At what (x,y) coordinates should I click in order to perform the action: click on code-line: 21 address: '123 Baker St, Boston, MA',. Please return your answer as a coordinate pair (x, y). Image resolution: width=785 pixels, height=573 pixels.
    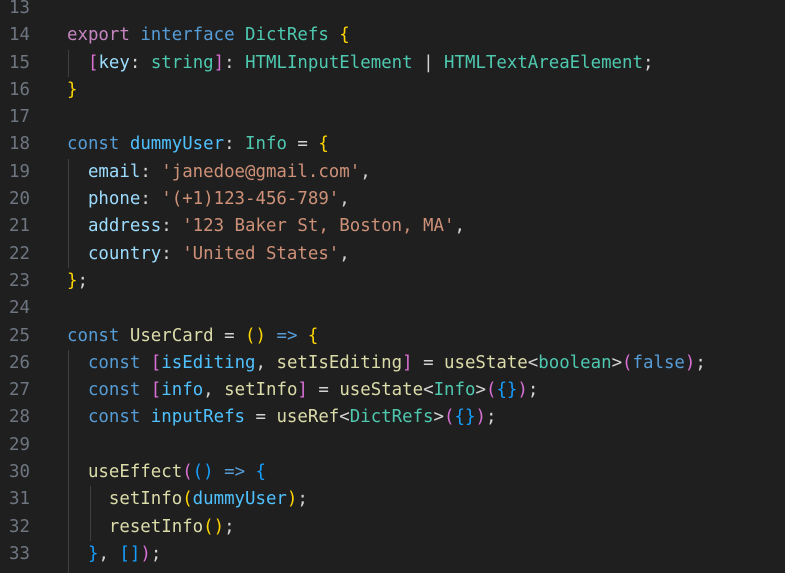
    Looking at the image, I should click on (392, 227).